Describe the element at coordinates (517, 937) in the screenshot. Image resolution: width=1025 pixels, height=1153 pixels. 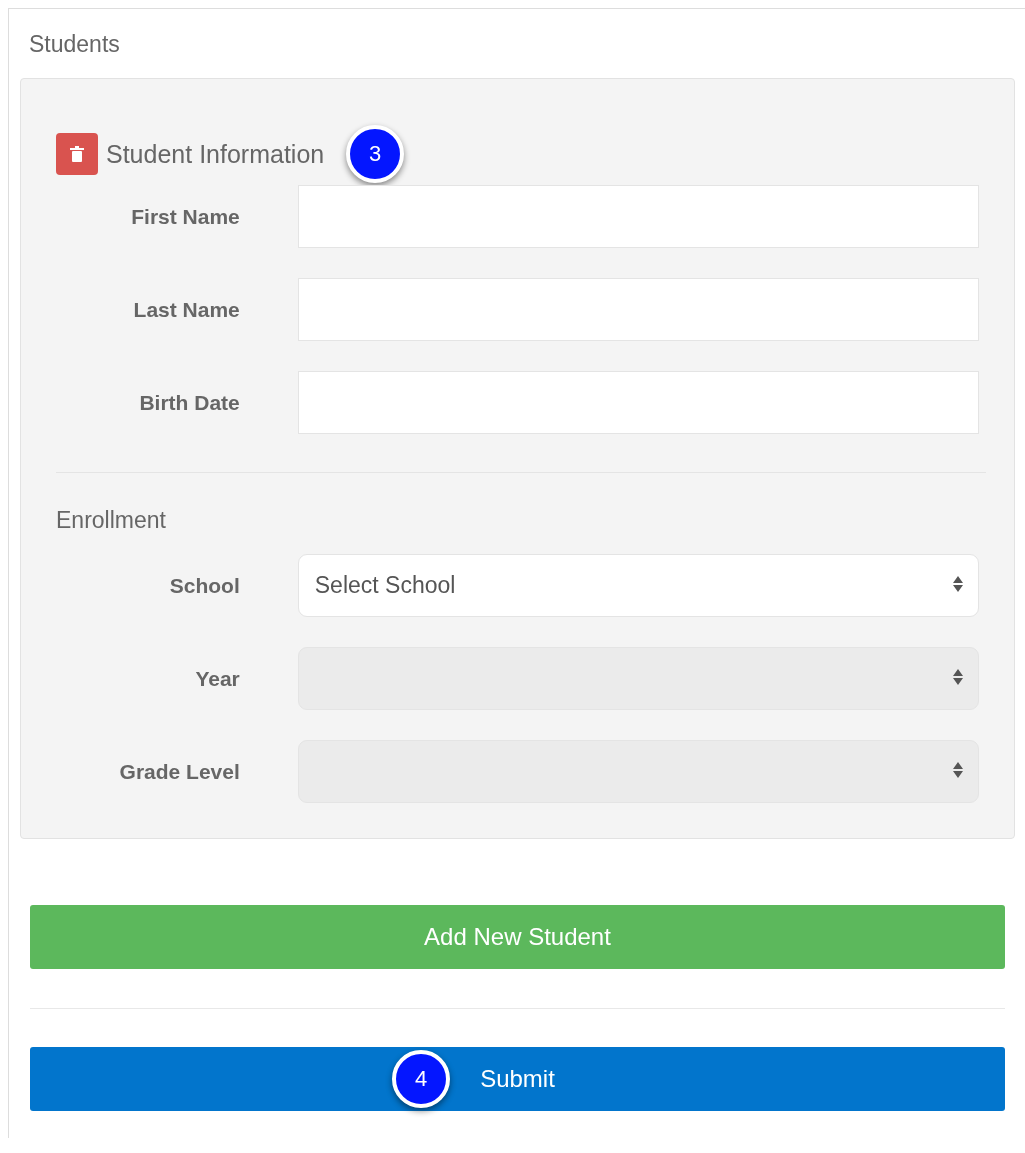
I see `button: Add New Student` at that location.